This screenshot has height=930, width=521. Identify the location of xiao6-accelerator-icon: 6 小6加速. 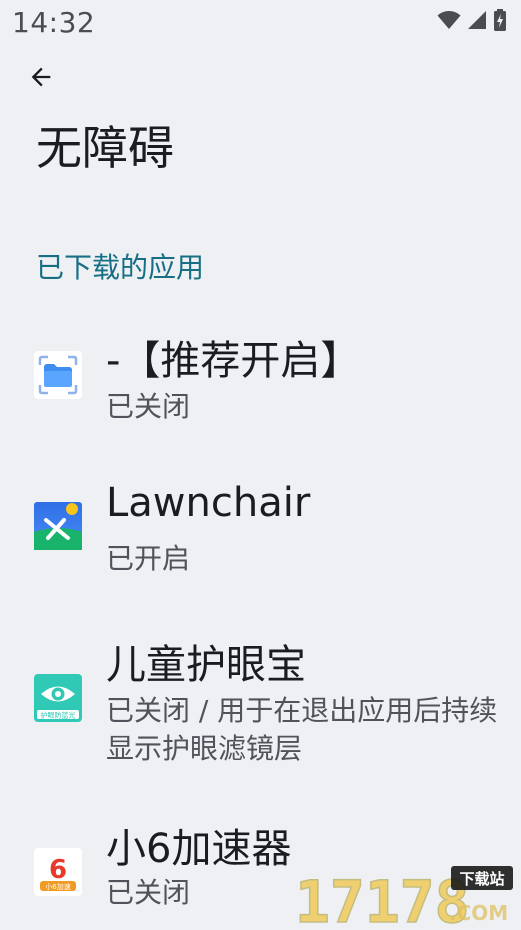
(58, 872).